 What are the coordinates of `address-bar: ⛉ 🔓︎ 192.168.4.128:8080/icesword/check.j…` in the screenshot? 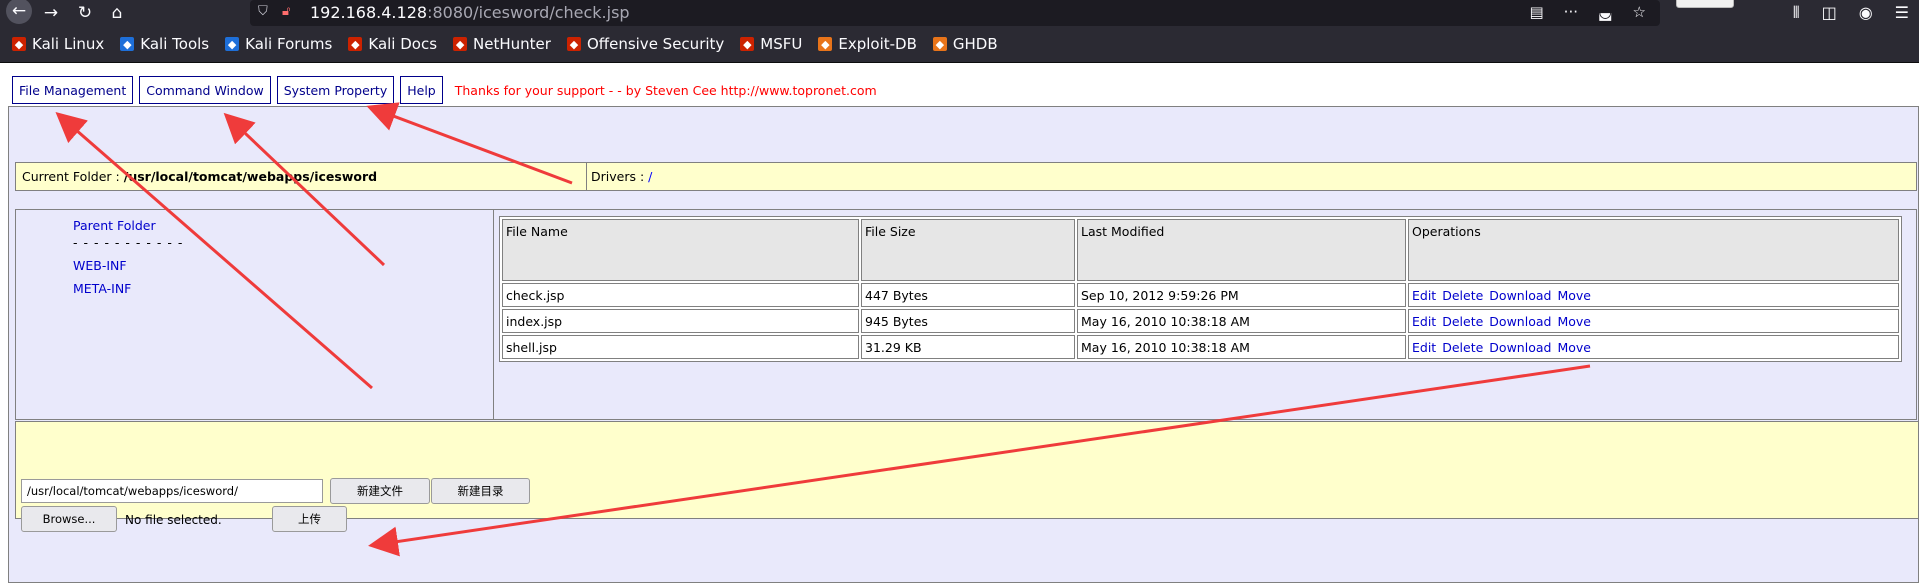 It's located at (955, 13).